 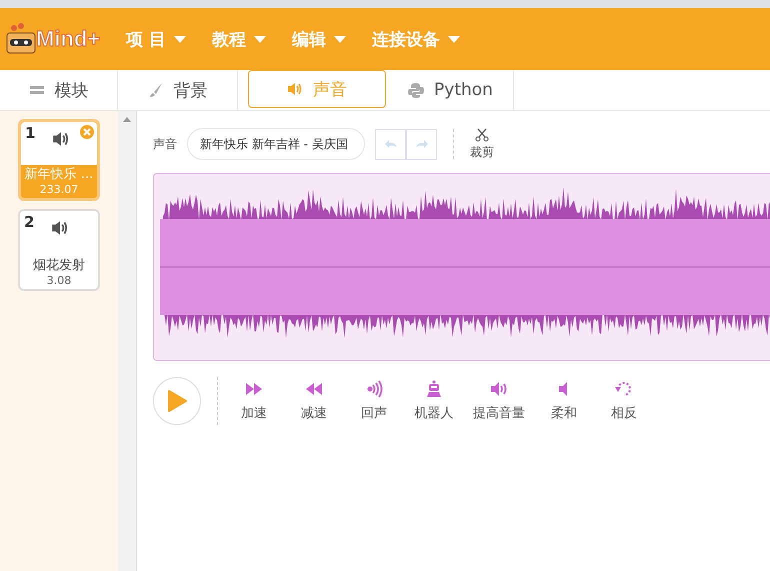 I want to click on fast-forward-icon, so click(x=254, y=389).